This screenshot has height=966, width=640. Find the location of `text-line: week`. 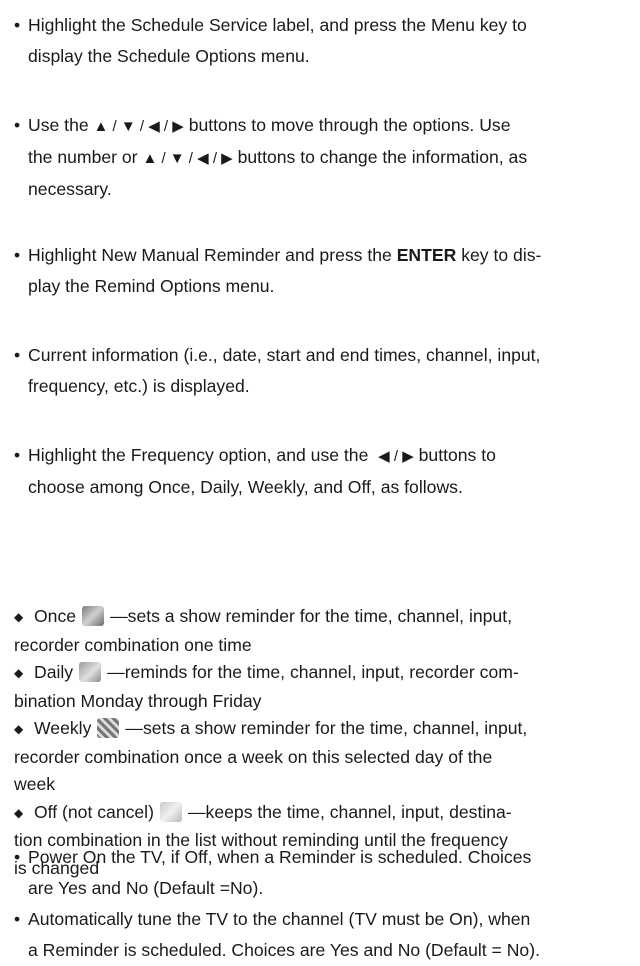

text-line: week is located at coordinates (35, 784).